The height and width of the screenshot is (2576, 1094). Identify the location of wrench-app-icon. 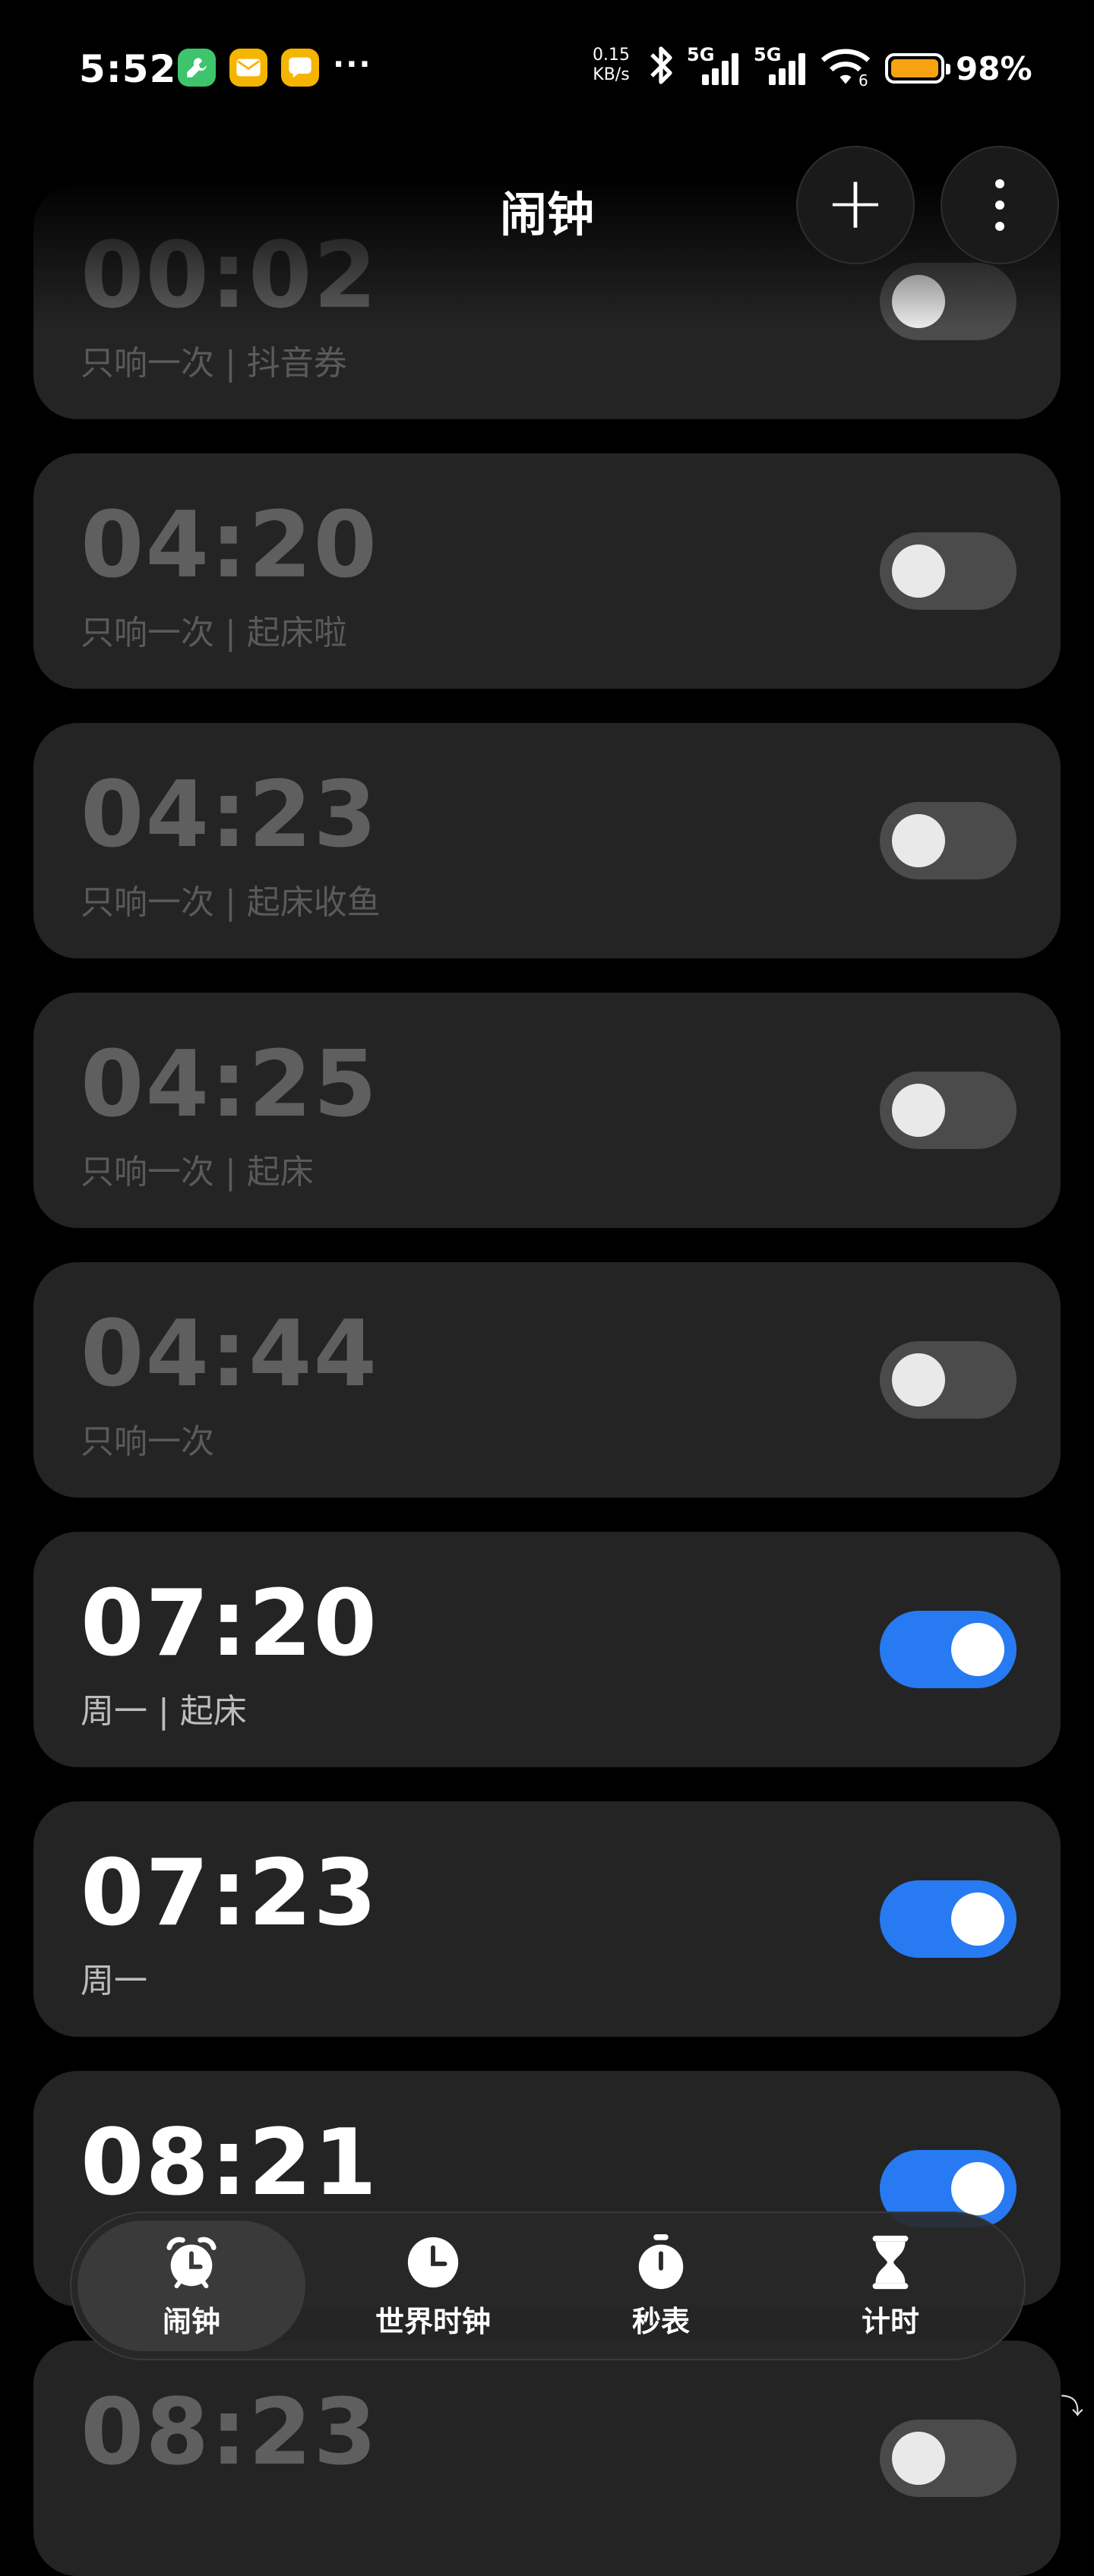
(197, 68).